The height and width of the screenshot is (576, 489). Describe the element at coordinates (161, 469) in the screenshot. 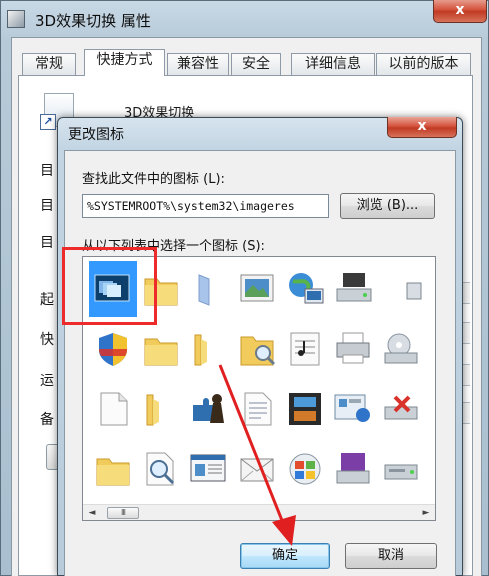

I see `document-search-icon` at that location.